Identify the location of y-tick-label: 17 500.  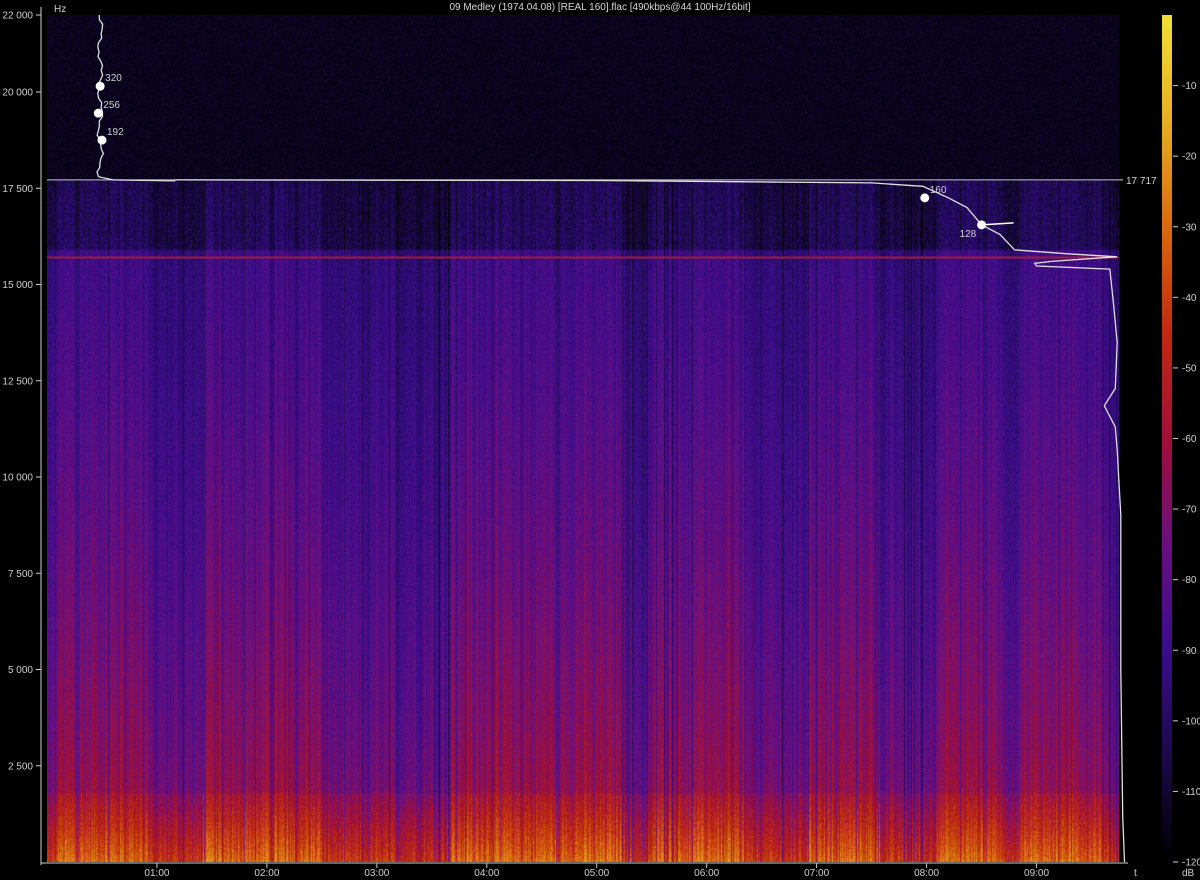
(17, 189).